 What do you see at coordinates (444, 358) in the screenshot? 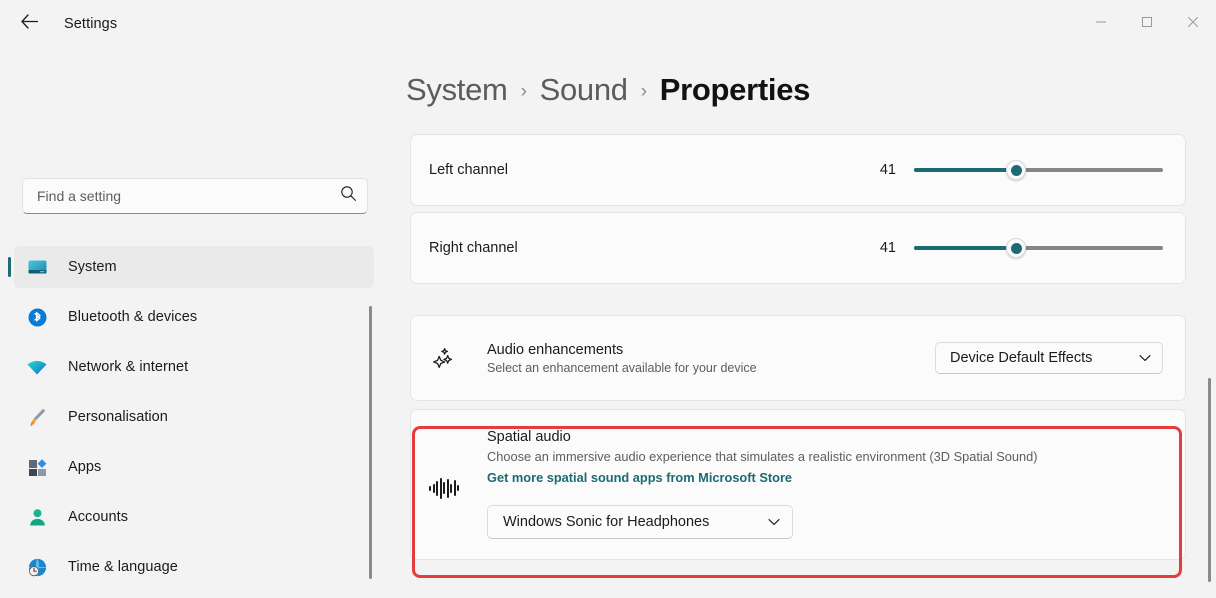
I see `sparkles-icon` at bounding box center [444, 358].